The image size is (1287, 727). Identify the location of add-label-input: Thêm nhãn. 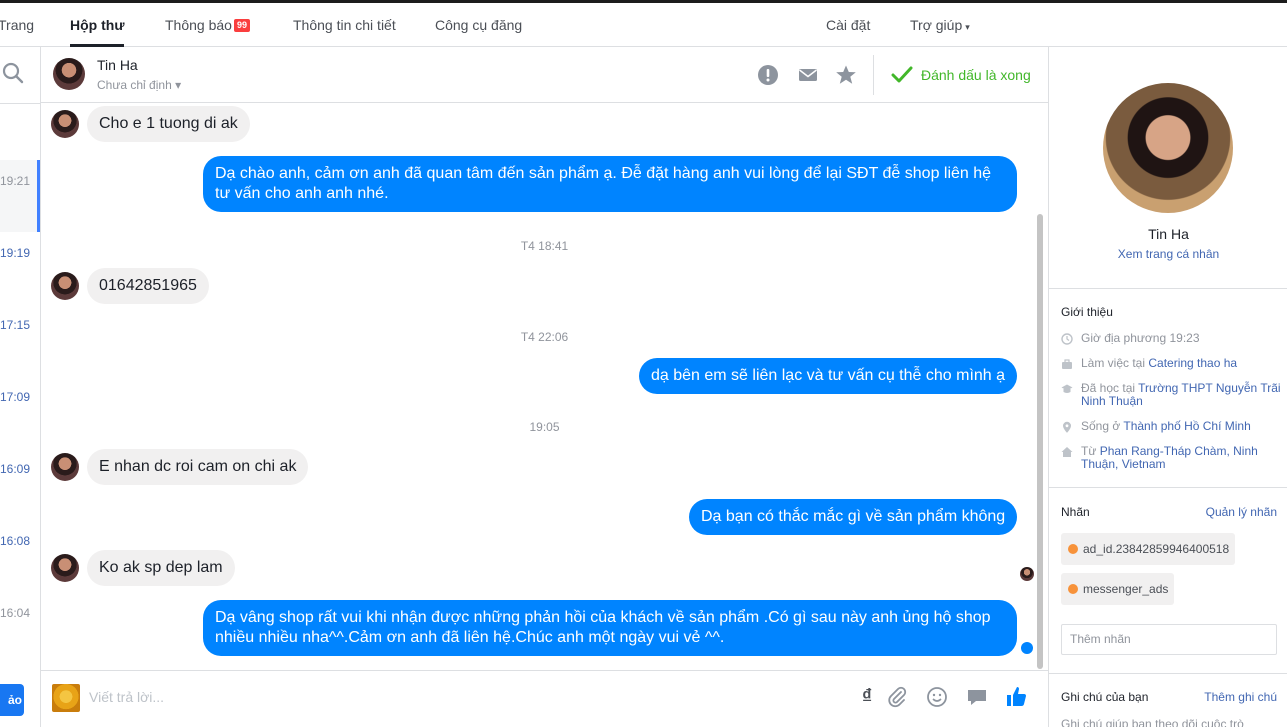
(1169, 639).